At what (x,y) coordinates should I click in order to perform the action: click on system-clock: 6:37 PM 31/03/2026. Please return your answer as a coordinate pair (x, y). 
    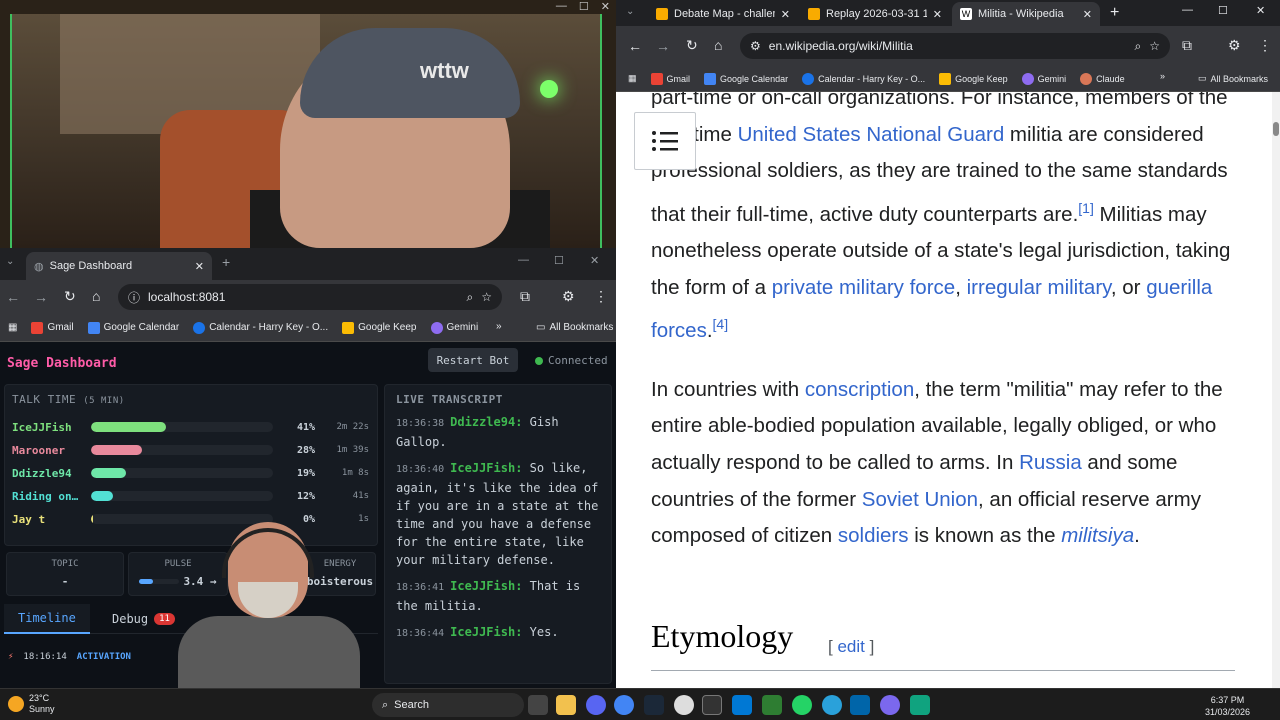
    Looking at the image, I should click on (1227, 706).